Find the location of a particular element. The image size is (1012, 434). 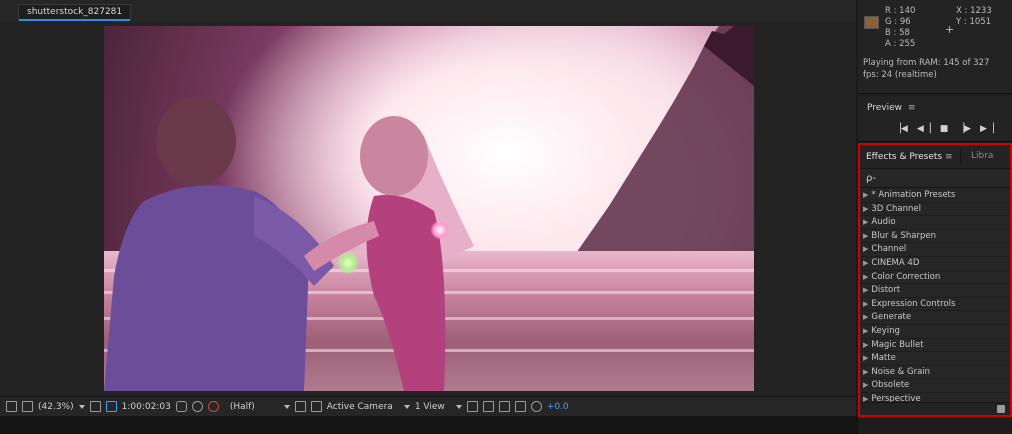

effects-footer is located at coordinates (935, 408).